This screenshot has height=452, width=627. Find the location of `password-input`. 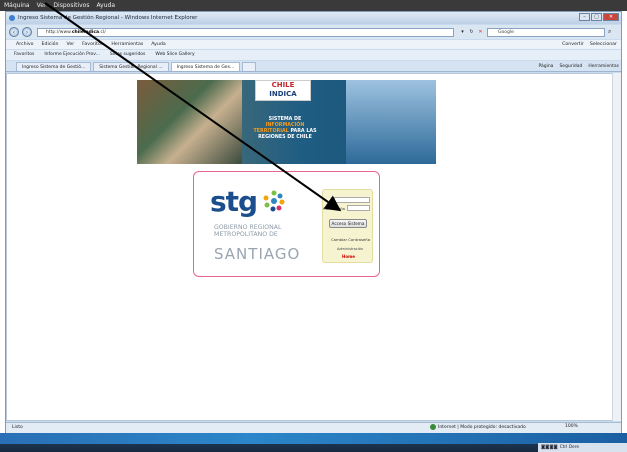

password-input is located at coordinates (358, 208).